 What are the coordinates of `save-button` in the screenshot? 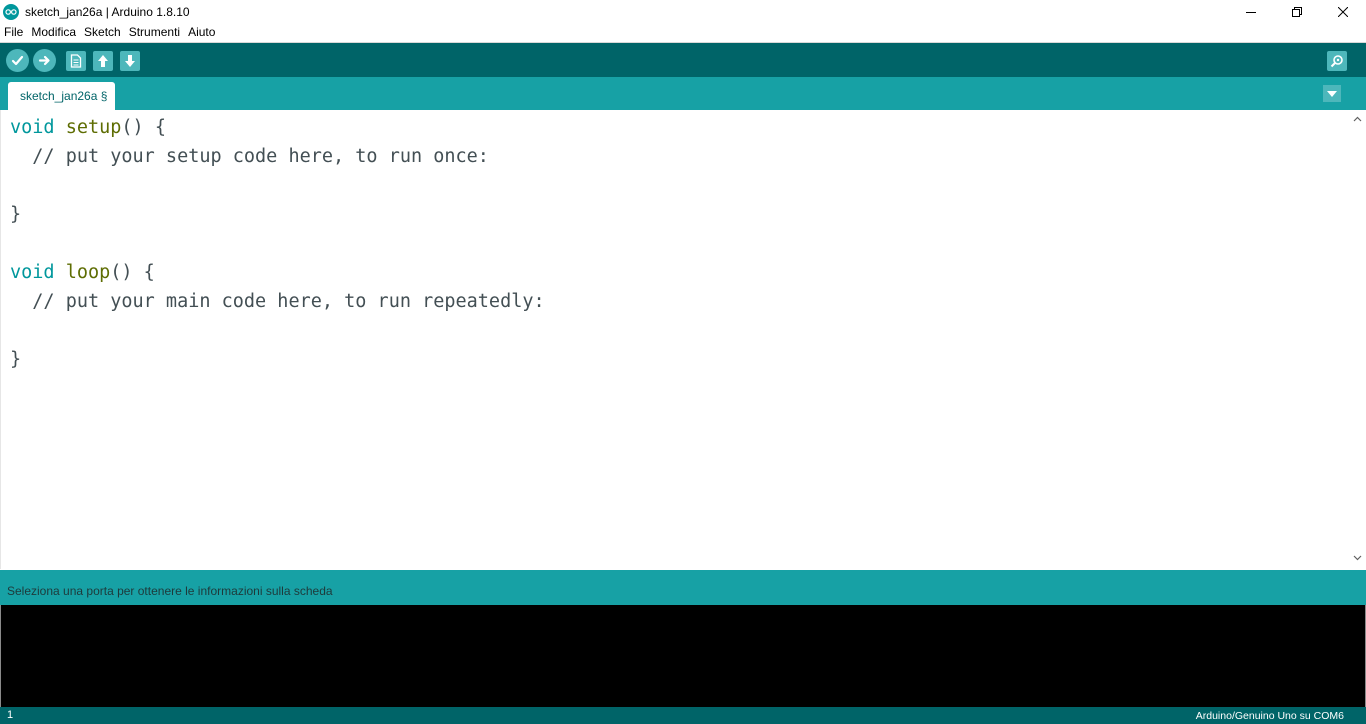 It's located at (130, 61).